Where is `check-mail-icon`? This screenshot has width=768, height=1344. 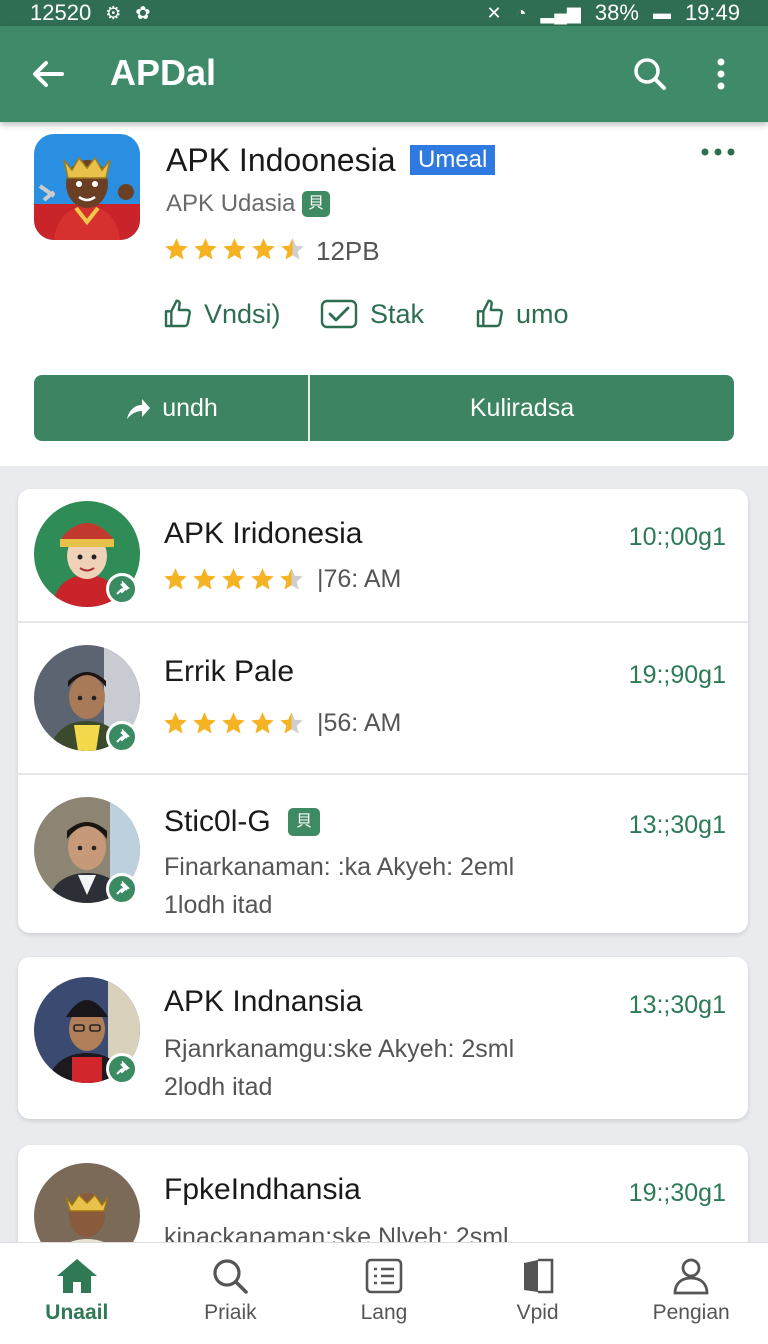
check-mail-icon is located at coordinates (339, 314).